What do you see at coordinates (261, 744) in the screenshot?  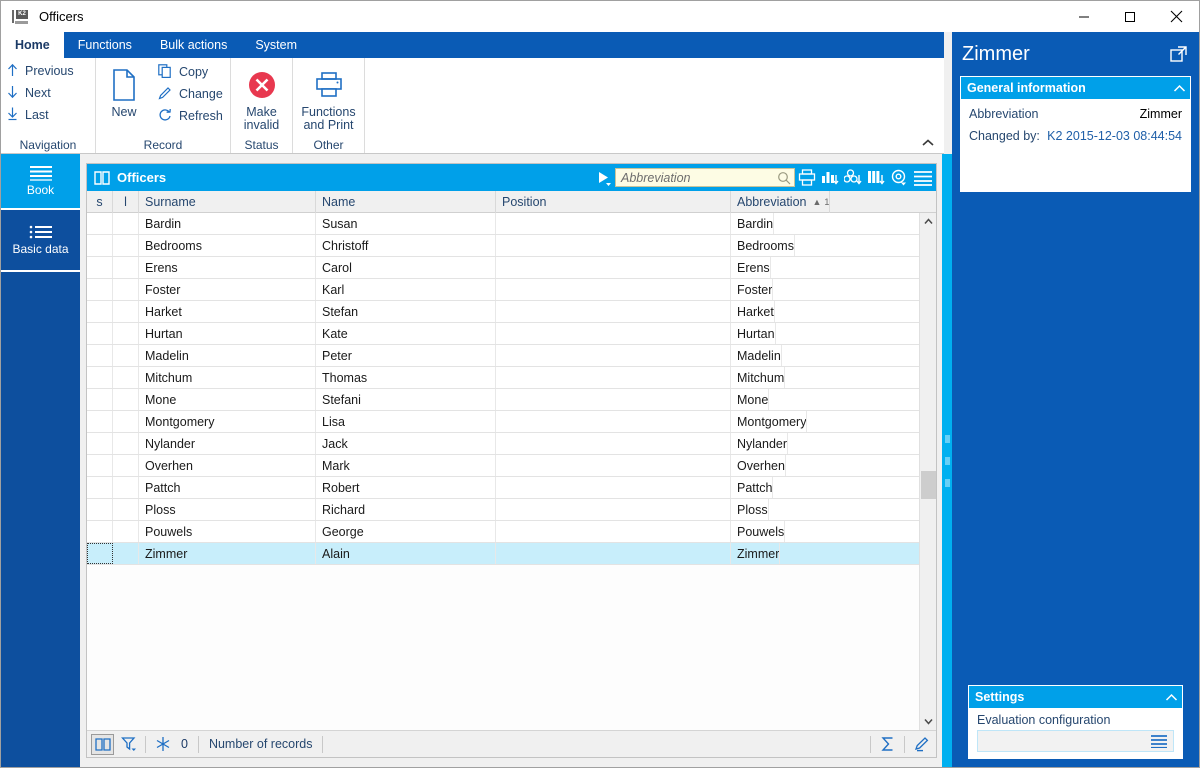 I see `number-of-records-label: Number of records` at bounding box center [261, 744].